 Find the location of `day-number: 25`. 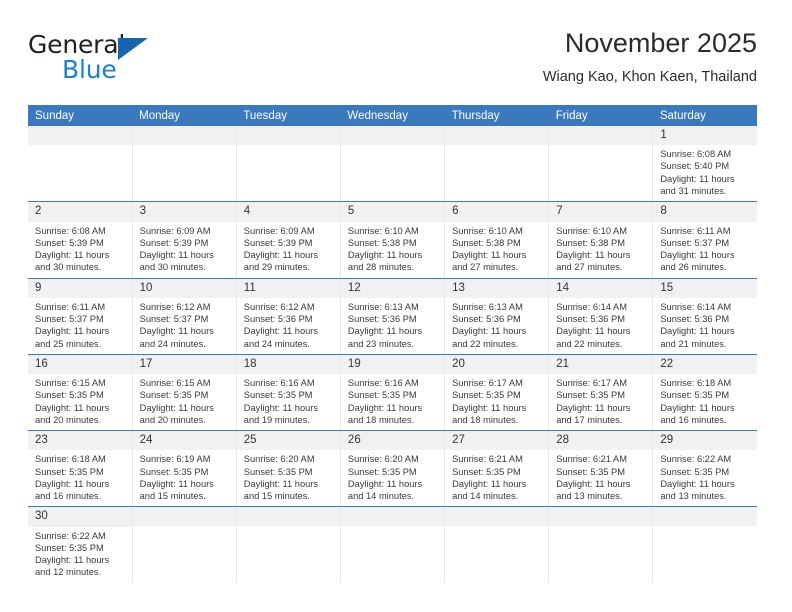

day-number: 25 is located at coordinates (288, 441).